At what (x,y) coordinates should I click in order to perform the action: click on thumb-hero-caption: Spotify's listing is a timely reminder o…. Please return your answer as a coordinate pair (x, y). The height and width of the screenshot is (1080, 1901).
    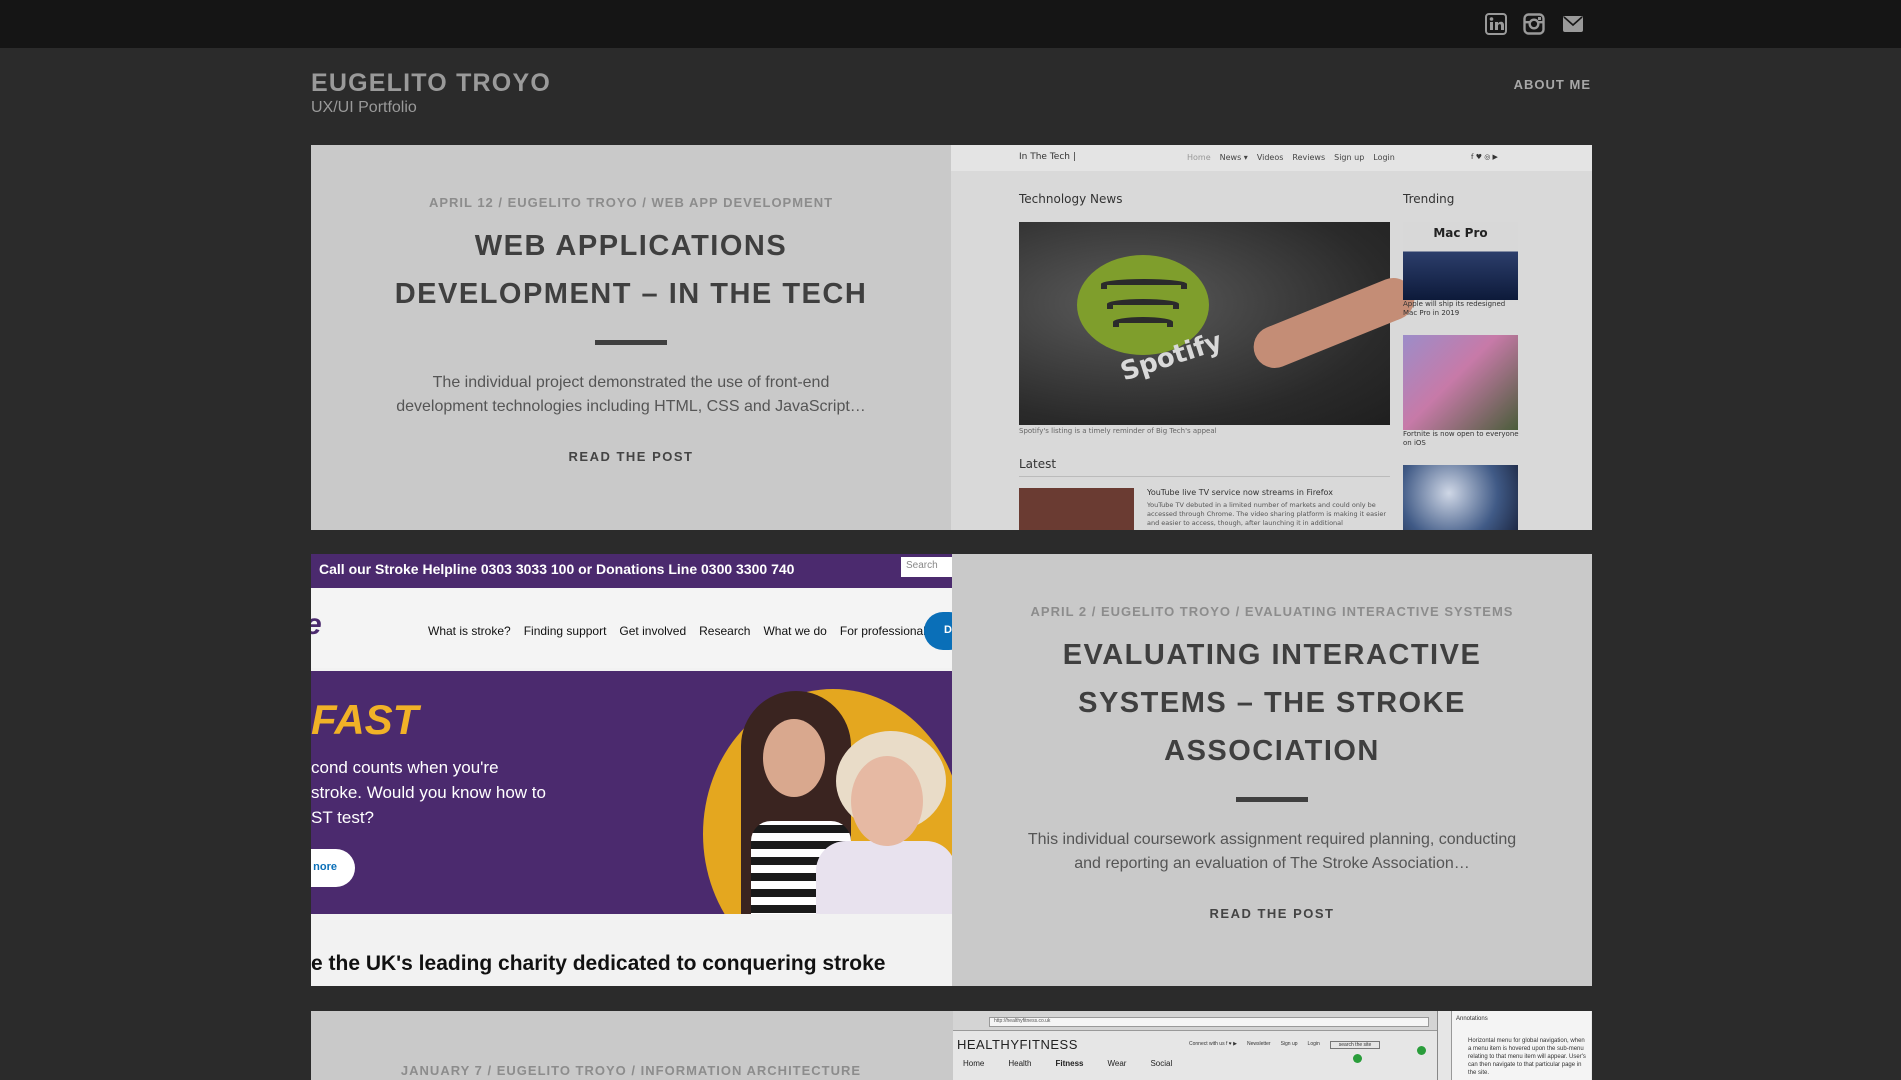
    Looking at the image, I should click on (1118, 431).